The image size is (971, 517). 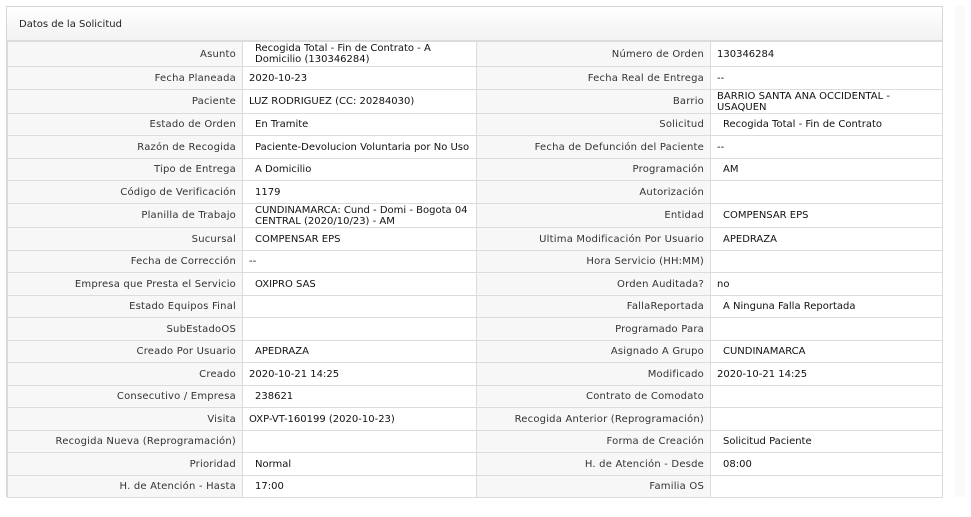 I want to click on field-value-text: A Ninguna Falla Reportada, so click(x=789, y=306).